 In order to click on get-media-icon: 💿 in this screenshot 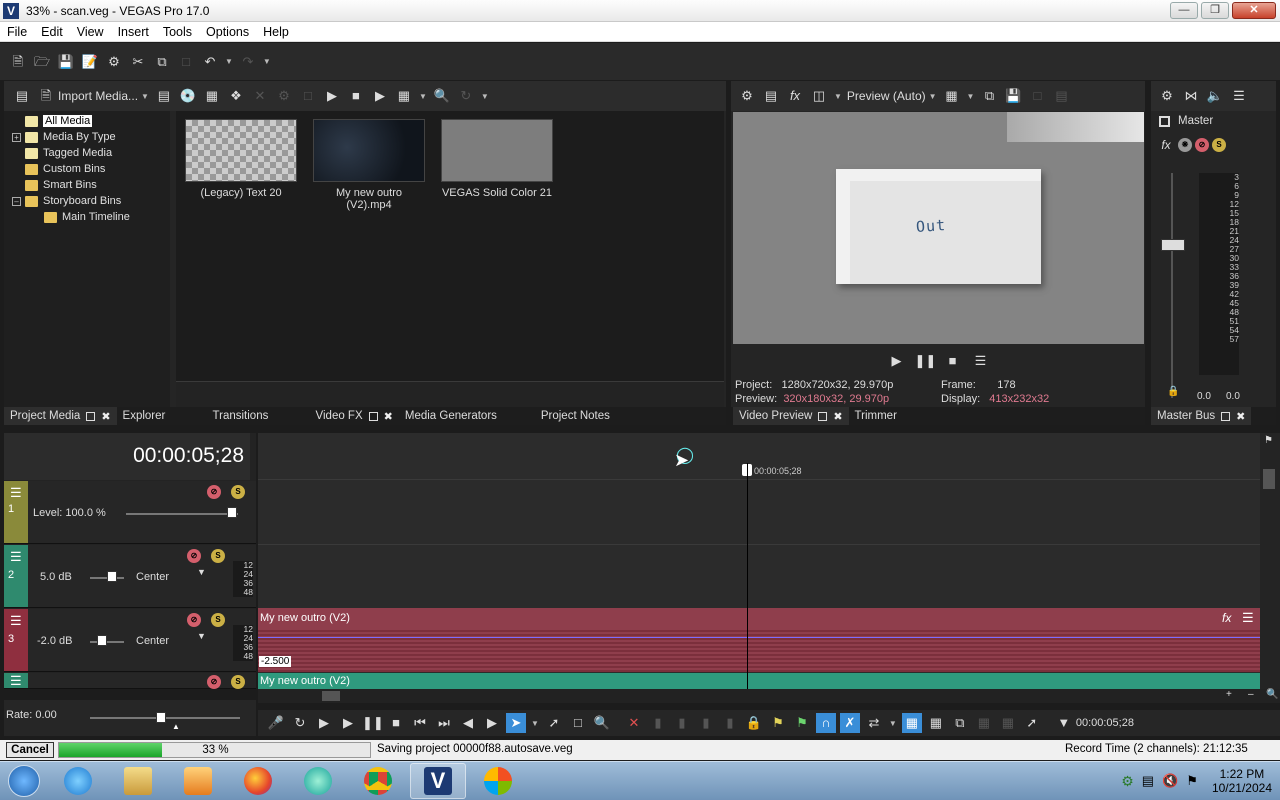, I will do `click(188, 96)`.